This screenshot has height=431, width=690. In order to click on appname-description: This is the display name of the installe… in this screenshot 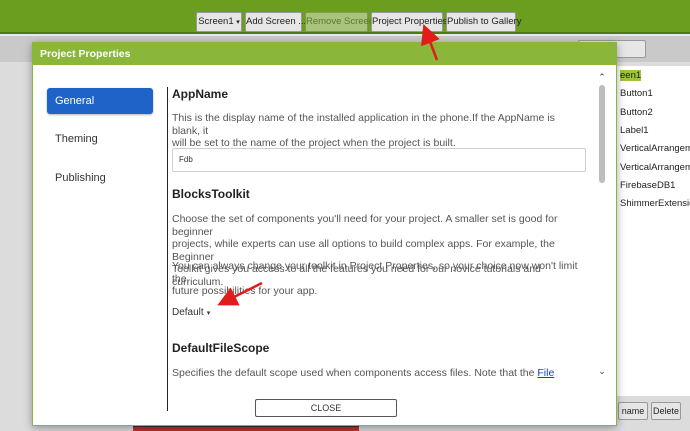, I will do `click(363, 130)`.